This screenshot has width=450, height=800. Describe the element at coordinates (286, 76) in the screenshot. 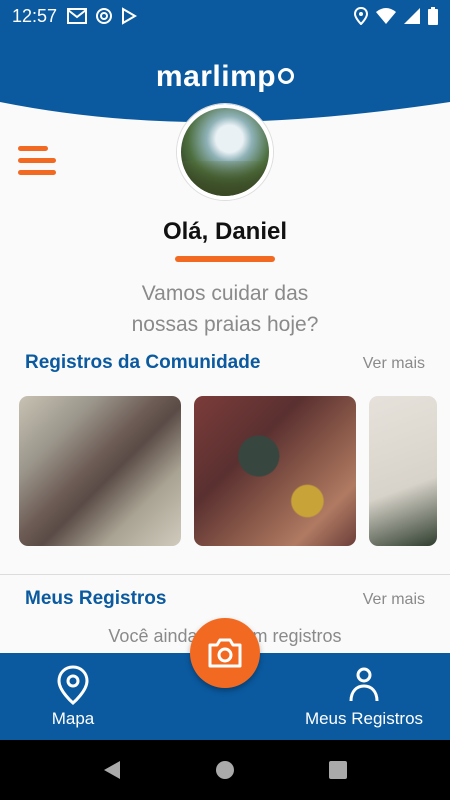

I see `logo-mark-icon` at that location.